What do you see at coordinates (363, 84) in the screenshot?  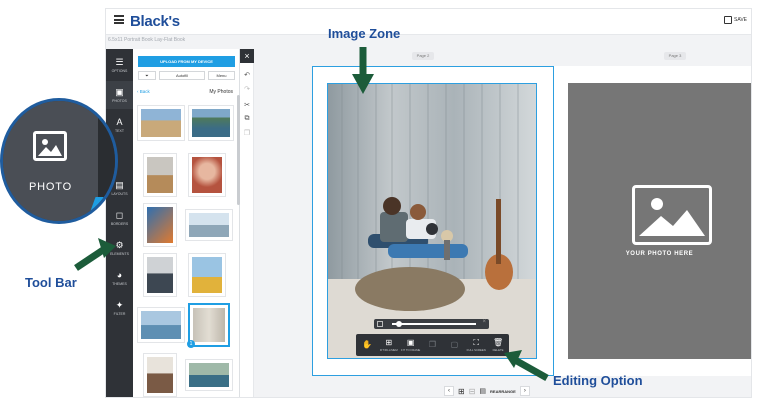 I see `arrowhead-image-zone` at bounding box center [363, 84].